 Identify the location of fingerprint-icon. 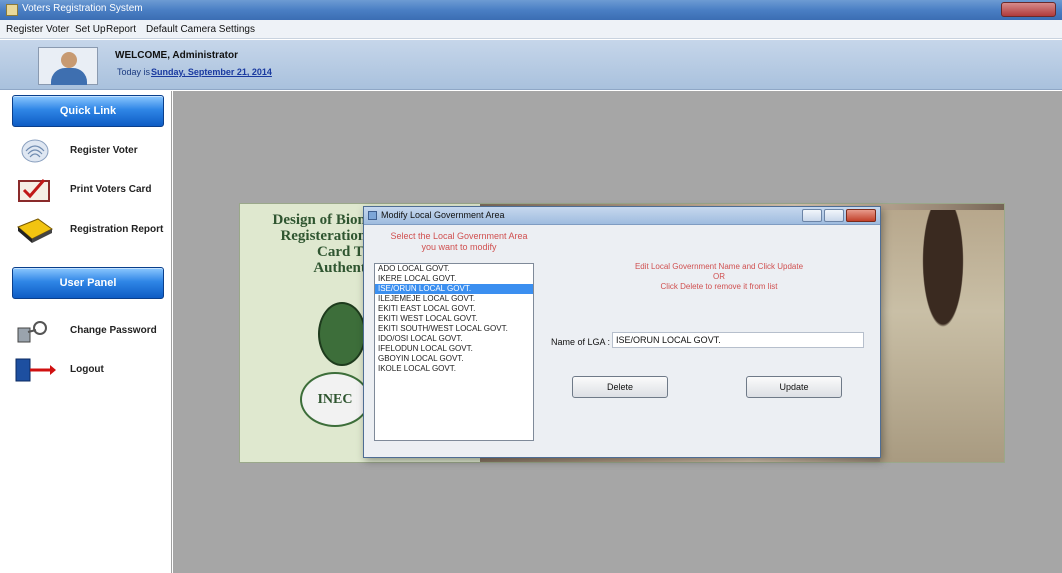
(35, 151).